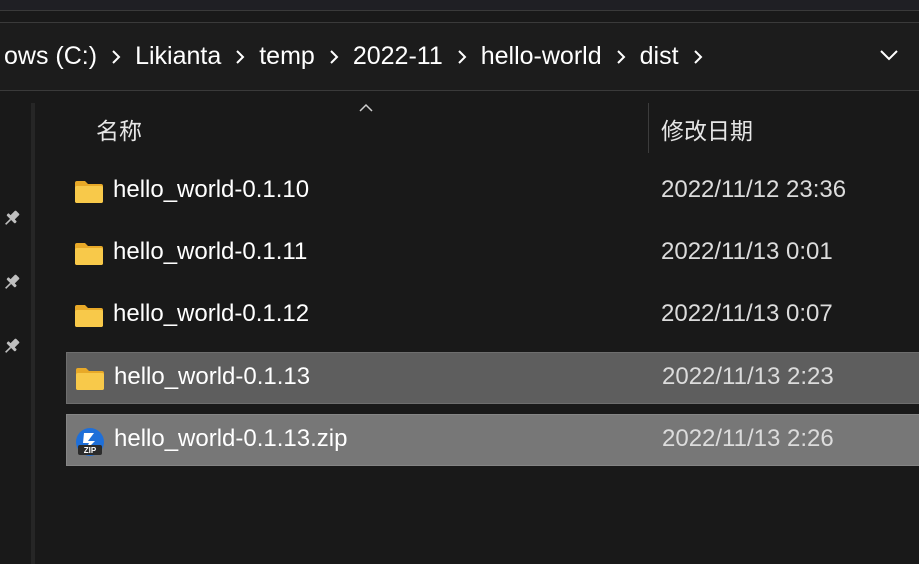 Image resolution: width=919 pixels, height=564 pixels. What do you see at coordinates (889, 55) in the screenshot?
I see `chevron-down-icon` at bounding box center [889, 55].